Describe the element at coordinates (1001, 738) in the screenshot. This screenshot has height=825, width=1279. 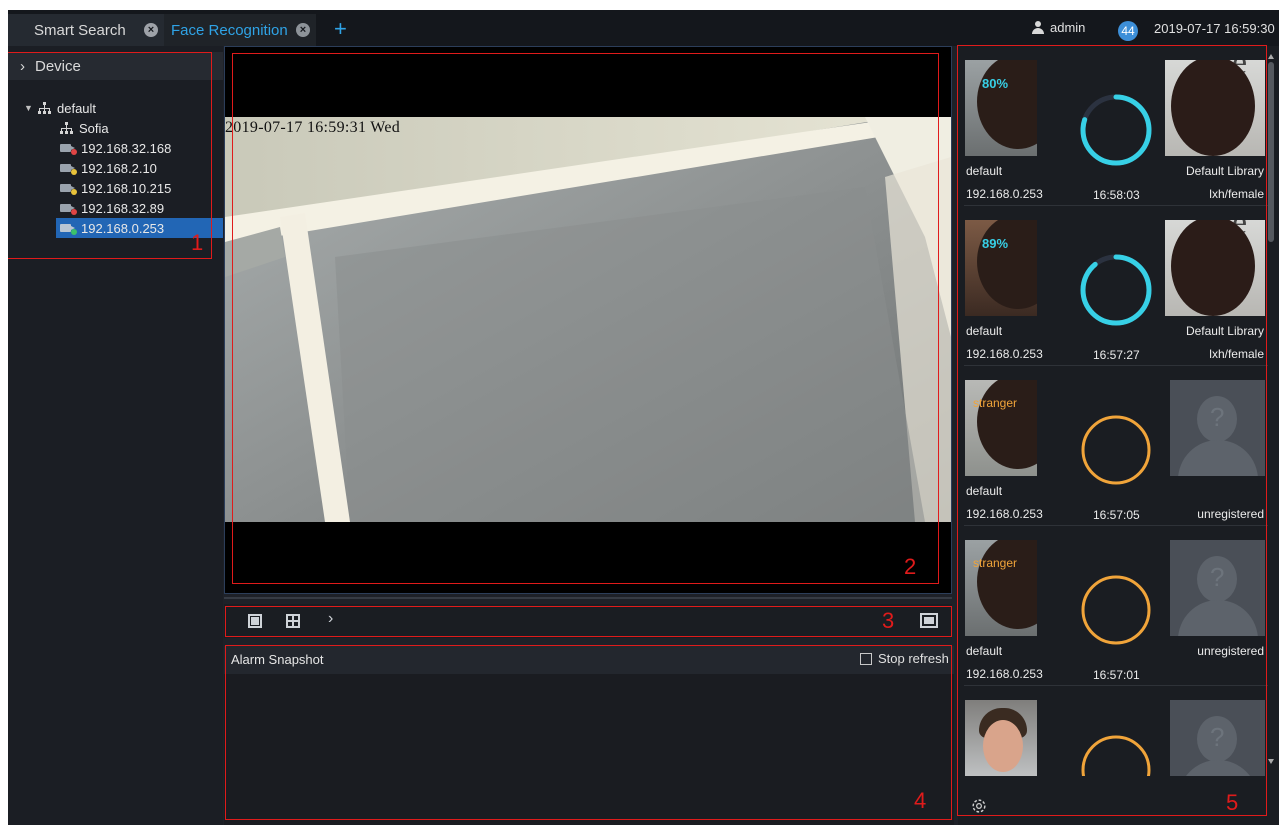
I see `captured-face-thumbnail` at that location.